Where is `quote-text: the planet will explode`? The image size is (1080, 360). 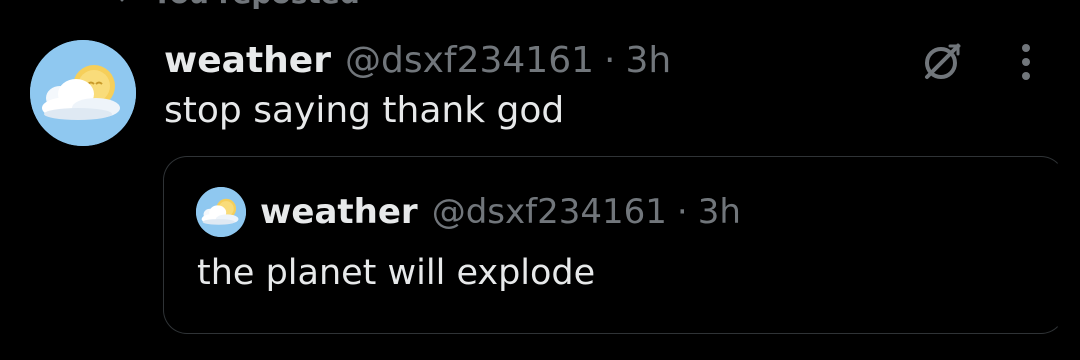
quote-text: the planet will explode is located at coordinates (396, 273).